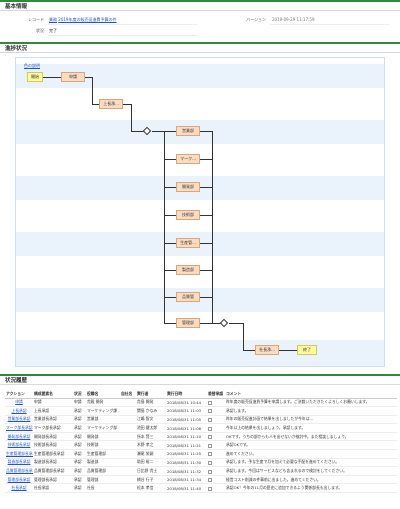 This screenshot has height=509, width=400. Describe the element at coordinates (53, 428) in the screenshot. I see `element-name: マーク部長承認` at that location.